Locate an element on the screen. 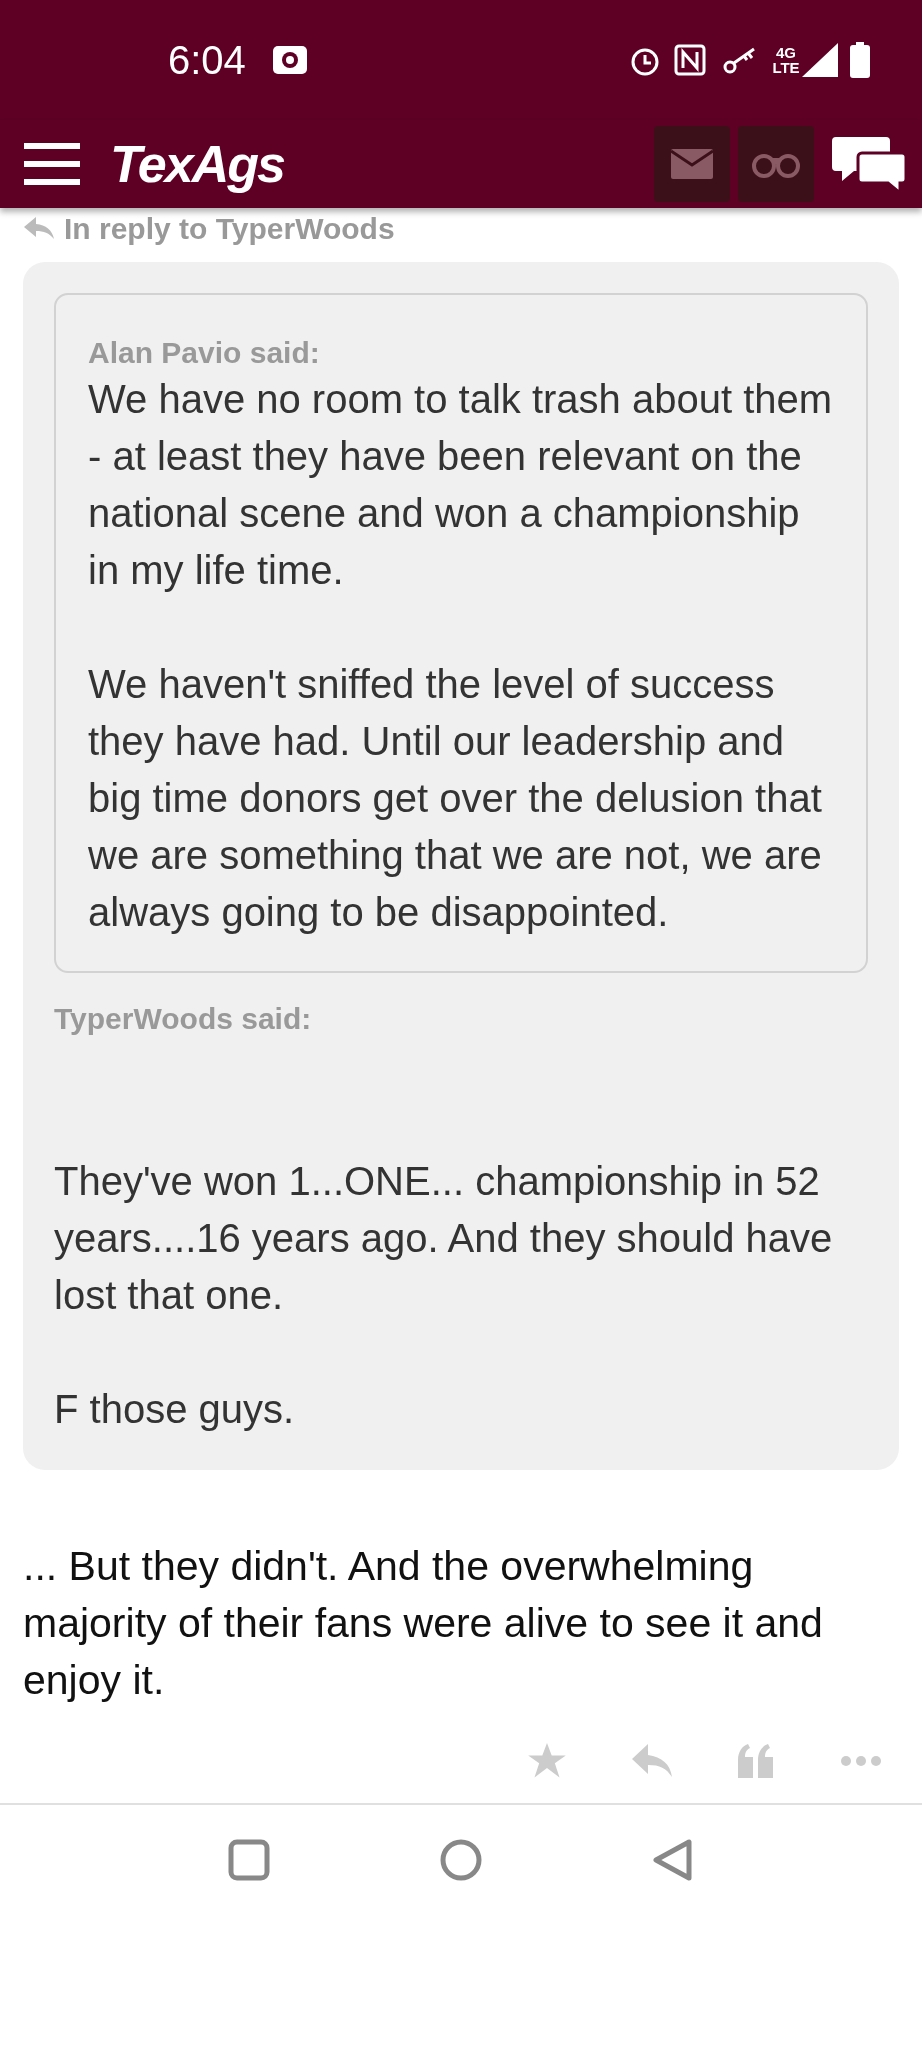 The height and width of the screenshot is (2048, 922). nfc-icon is located at coordinates (690, 60).